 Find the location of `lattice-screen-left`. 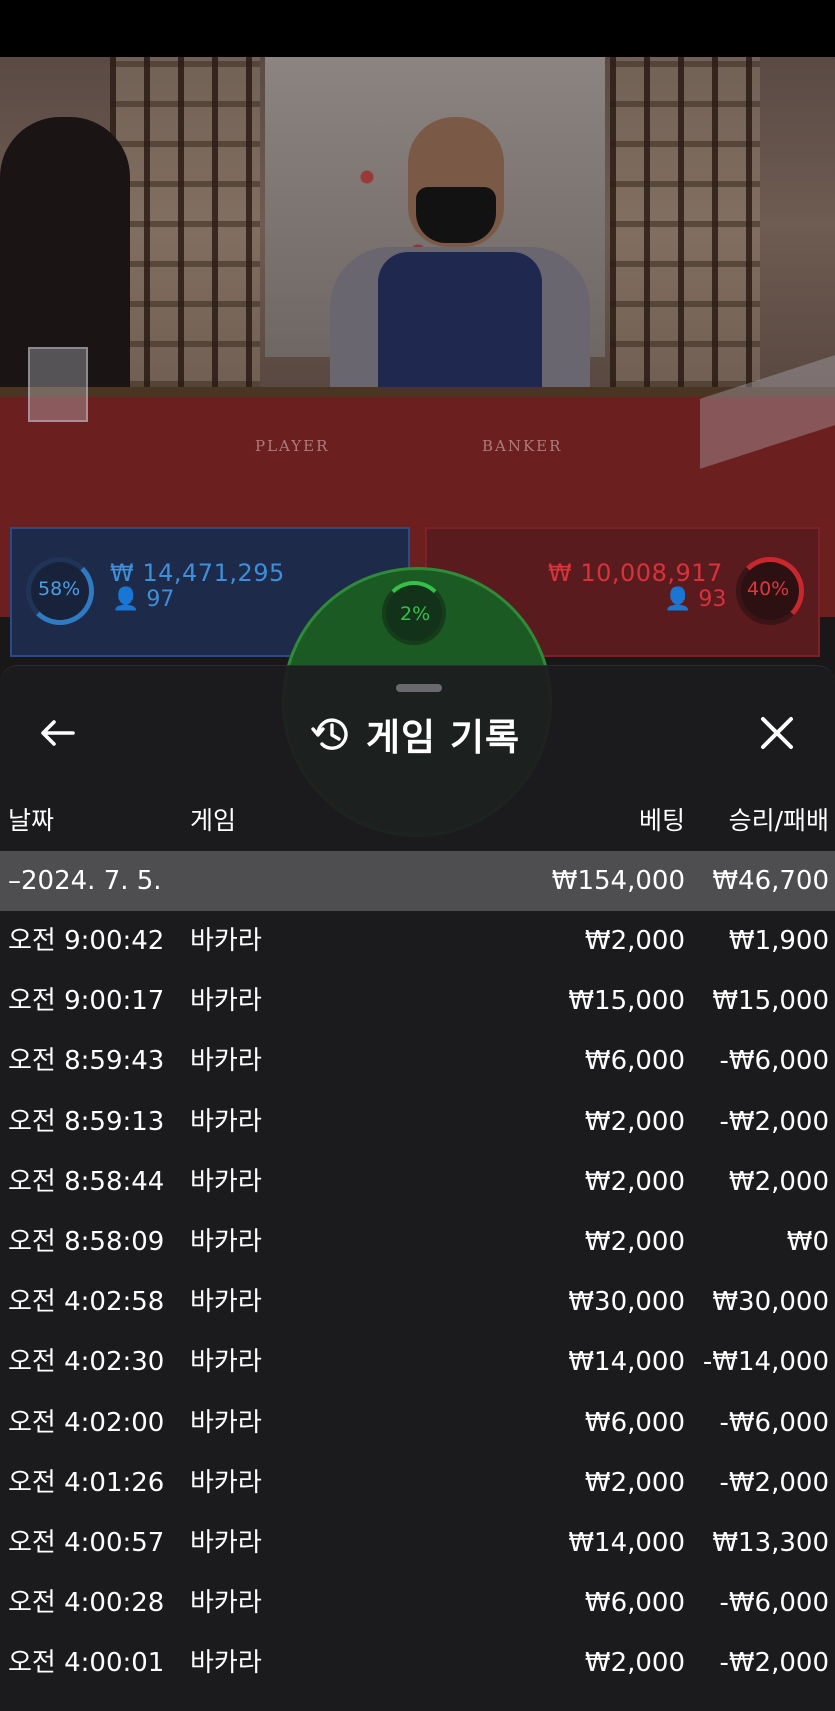

lattice-screen-left is located at coordinates (185, 222).